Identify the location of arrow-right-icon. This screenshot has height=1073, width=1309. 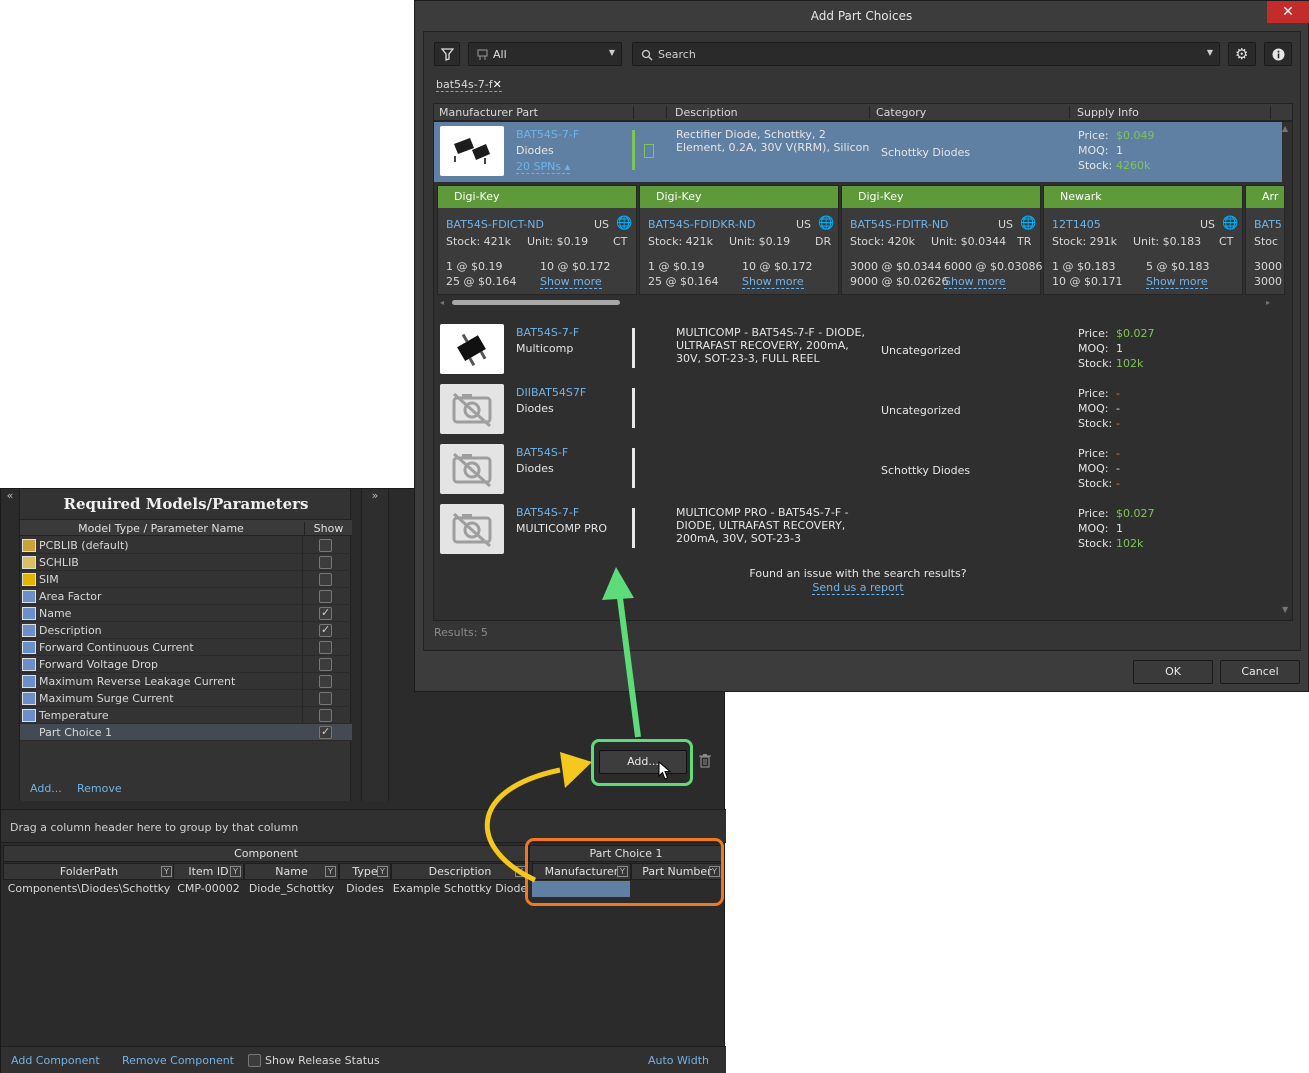
(576, 770).